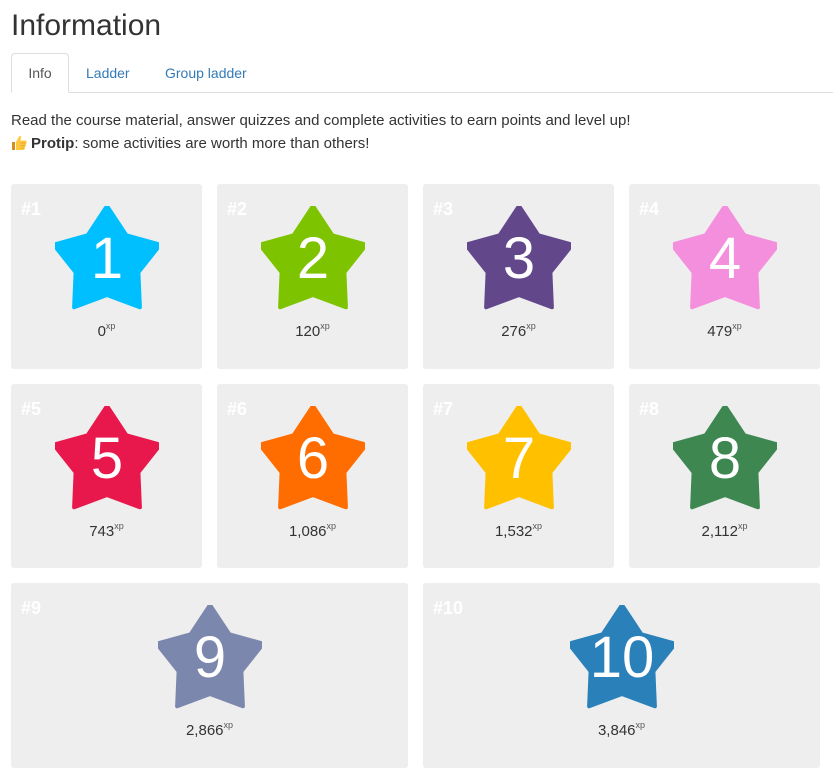  I want to click on level-star-icon: 1, so click(107, 258).